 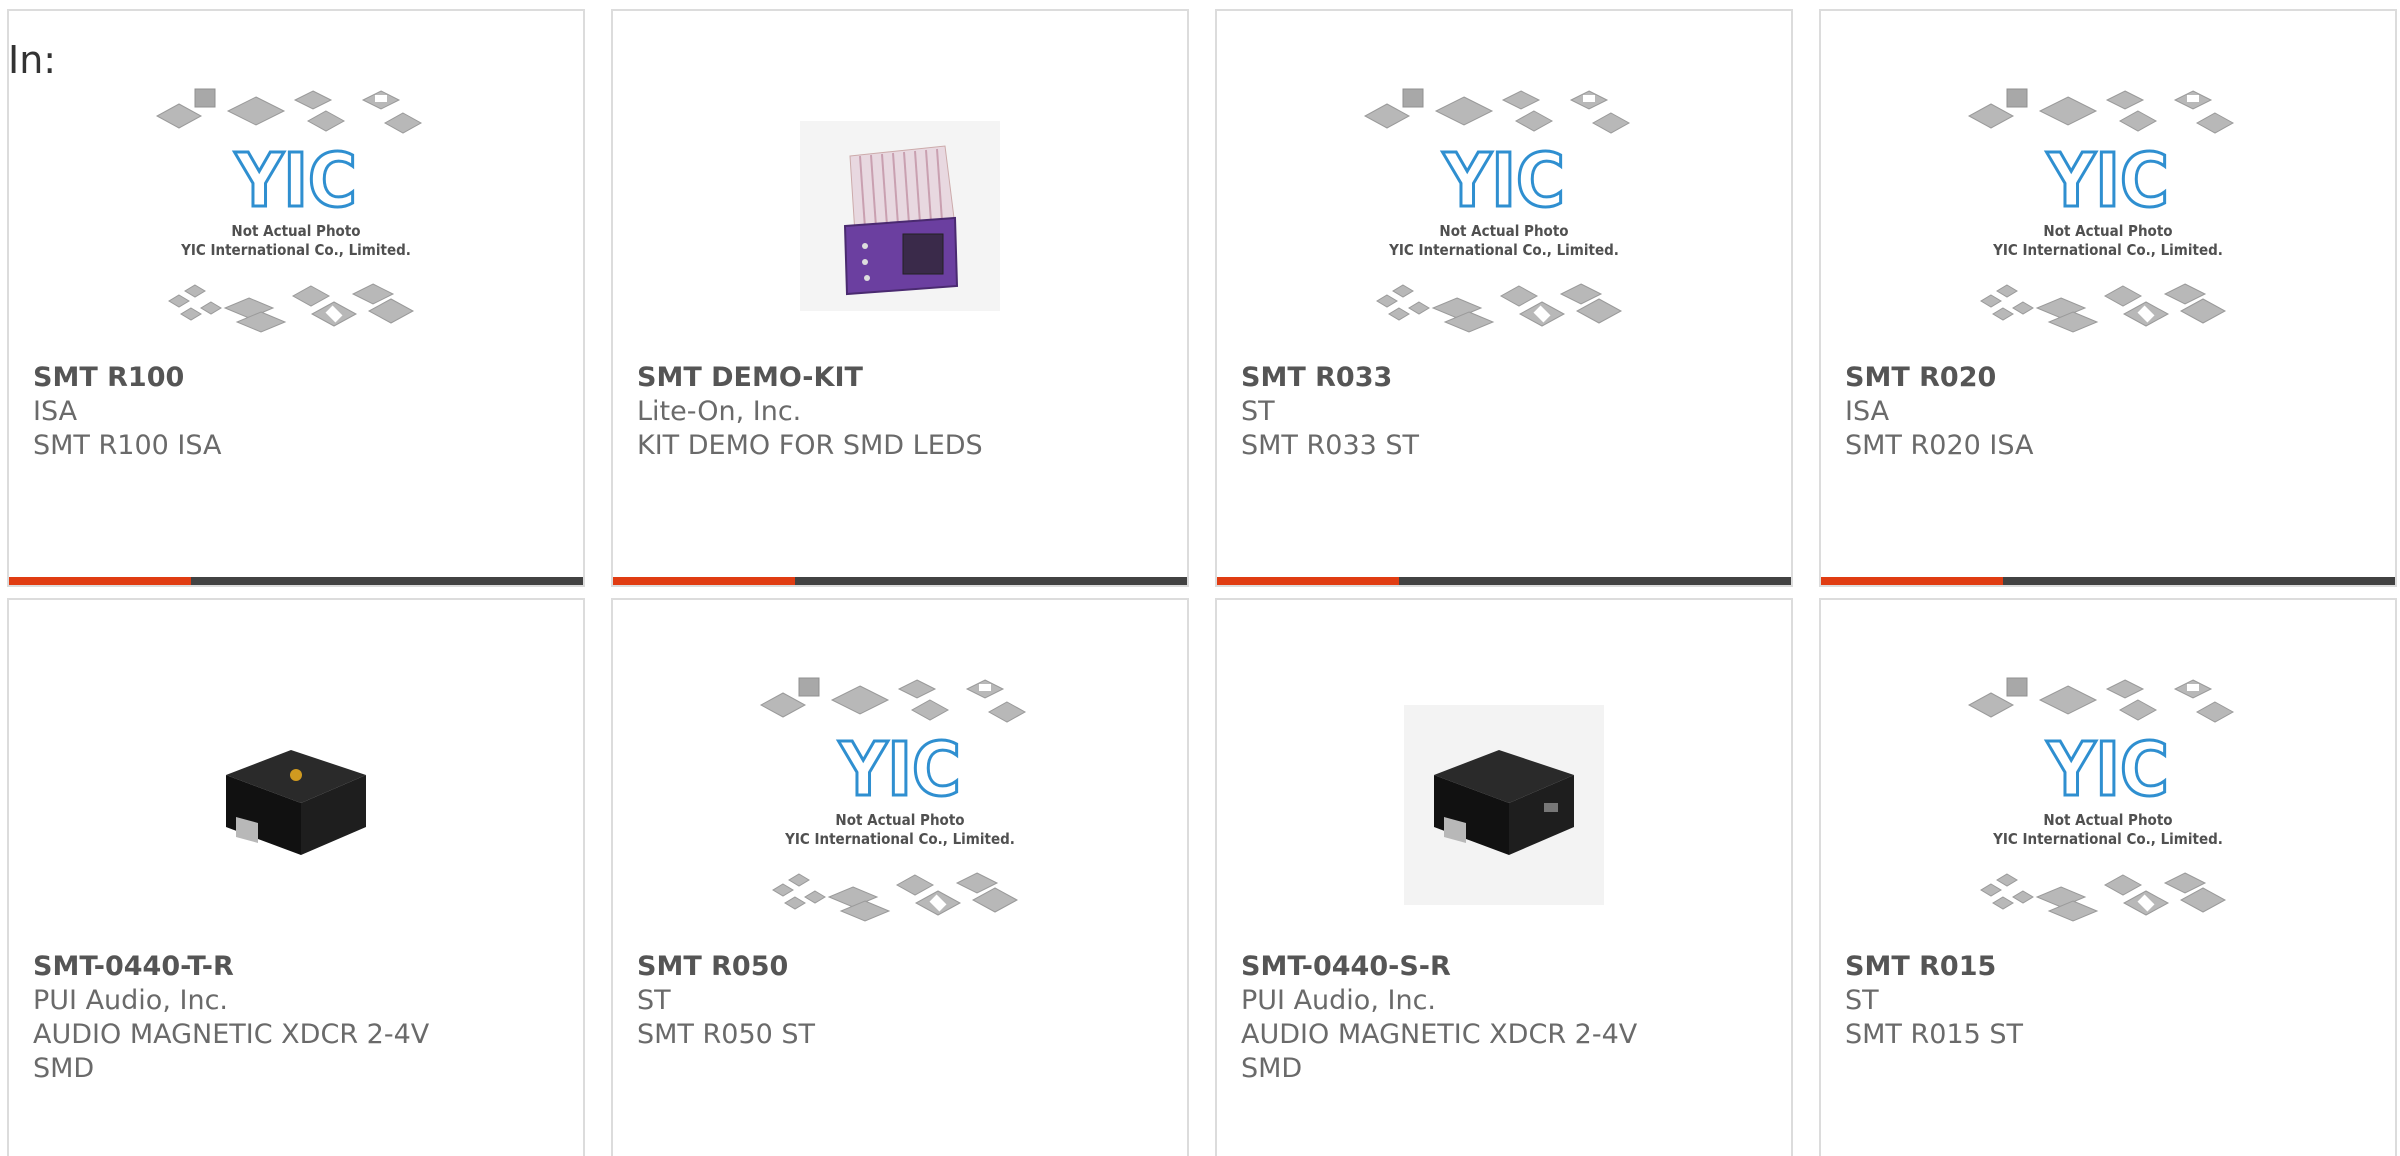 I want to click on in-label: In:, so click(x=32, y=60).